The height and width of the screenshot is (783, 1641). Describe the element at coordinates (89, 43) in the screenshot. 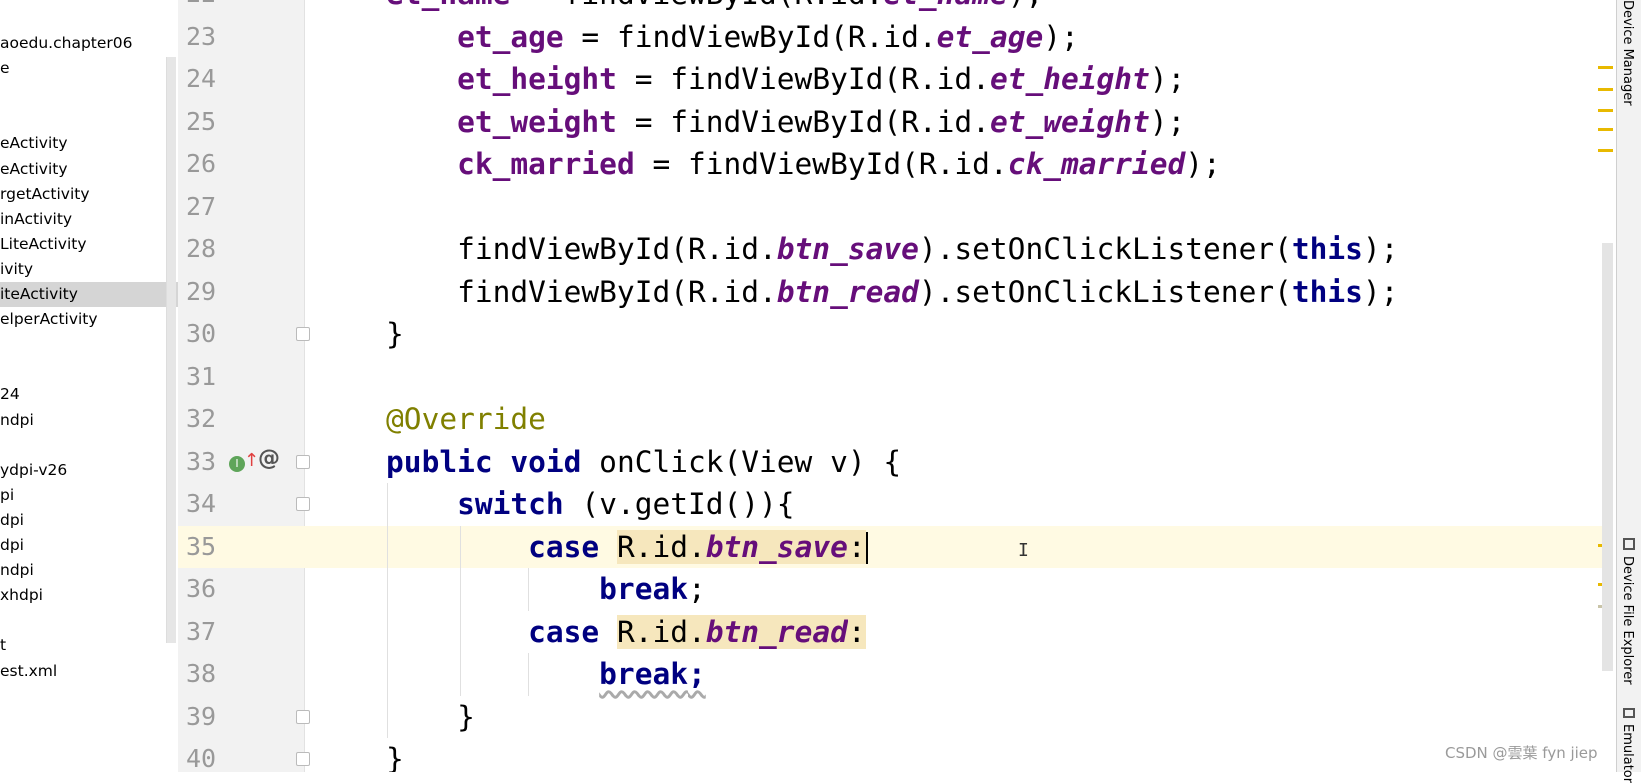

I see `tree-item: aoedu.chapter06` at that location.